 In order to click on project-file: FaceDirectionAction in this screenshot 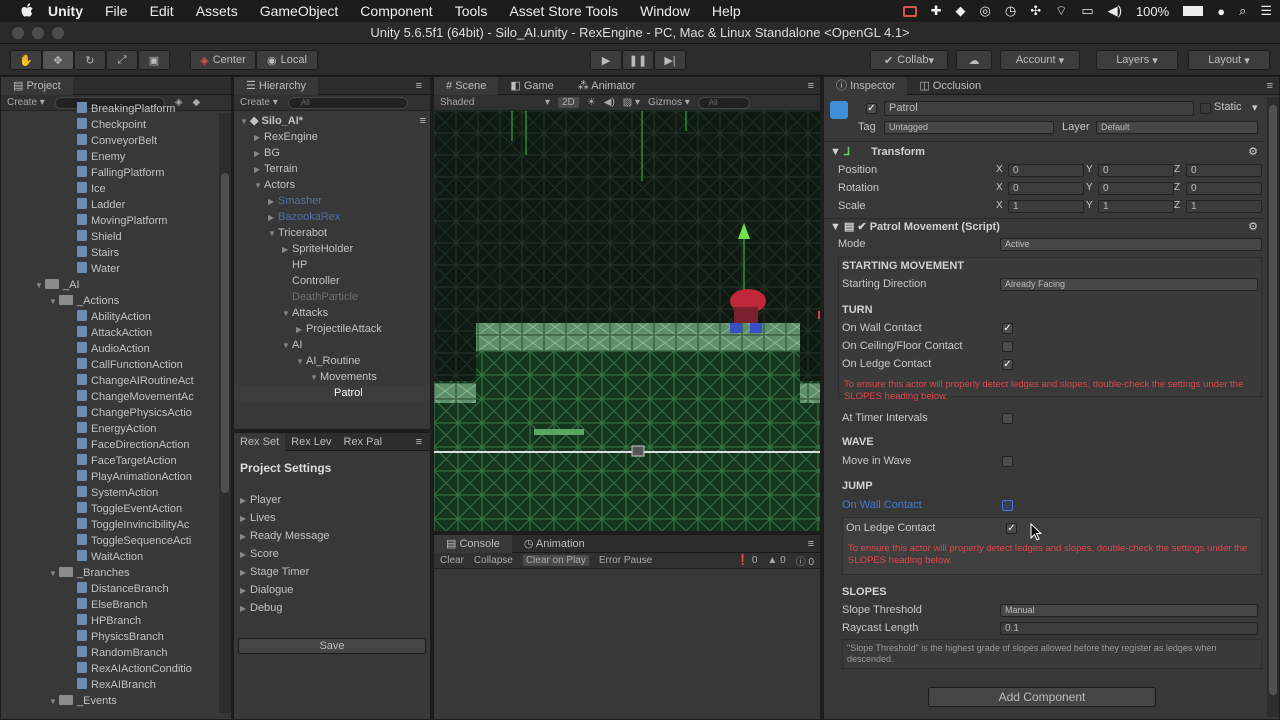, I will do `click(116, 445)`.